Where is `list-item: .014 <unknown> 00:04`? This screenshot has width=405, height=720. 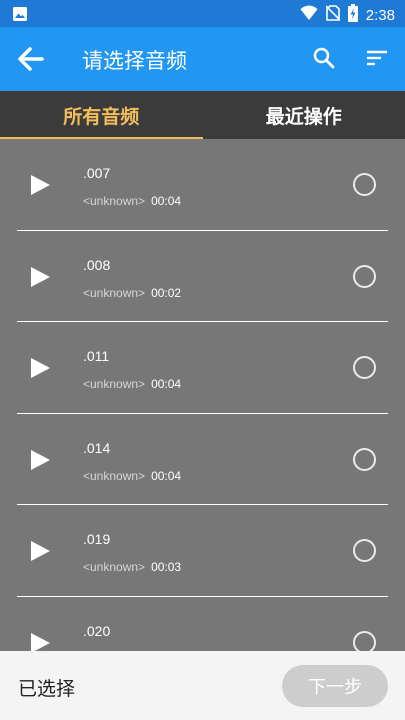 list-item: .014 <unknown> 00:04 is located at coordinates (202, 459).